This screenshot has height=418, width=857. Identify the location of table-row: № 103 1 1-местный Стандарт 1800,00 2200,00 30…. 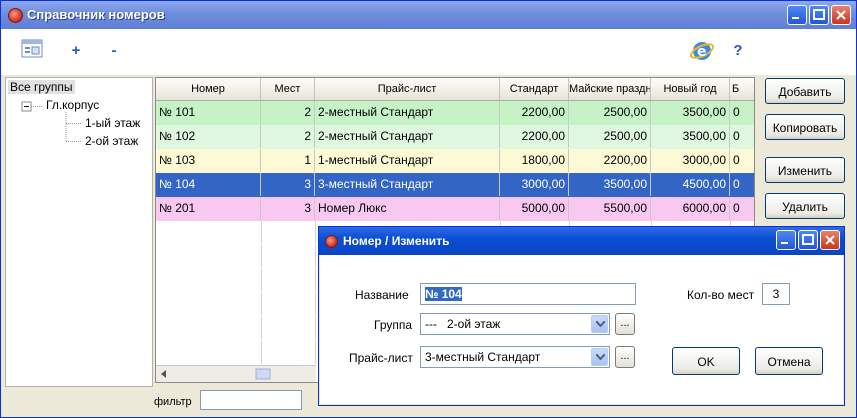
(455, 161).